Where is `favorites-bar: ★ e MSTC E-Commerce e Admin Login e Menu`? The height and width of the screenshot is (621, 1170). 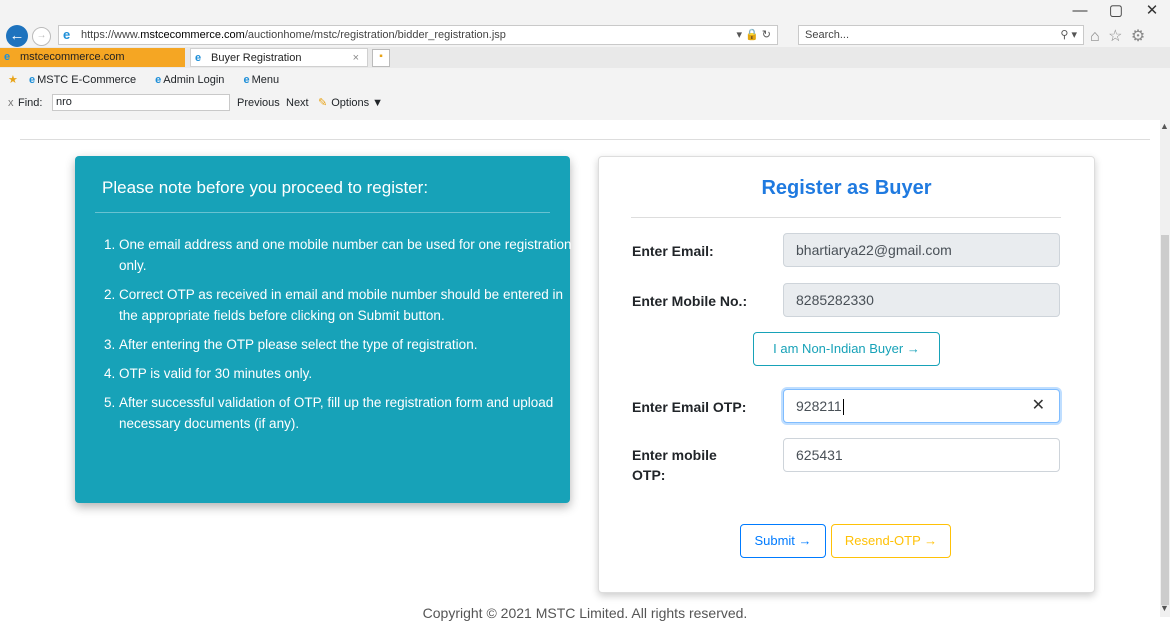 favorites-bar: ★ e MSTC E-Commerce e Admin Login e Menu is located at coordinates (585, 80).